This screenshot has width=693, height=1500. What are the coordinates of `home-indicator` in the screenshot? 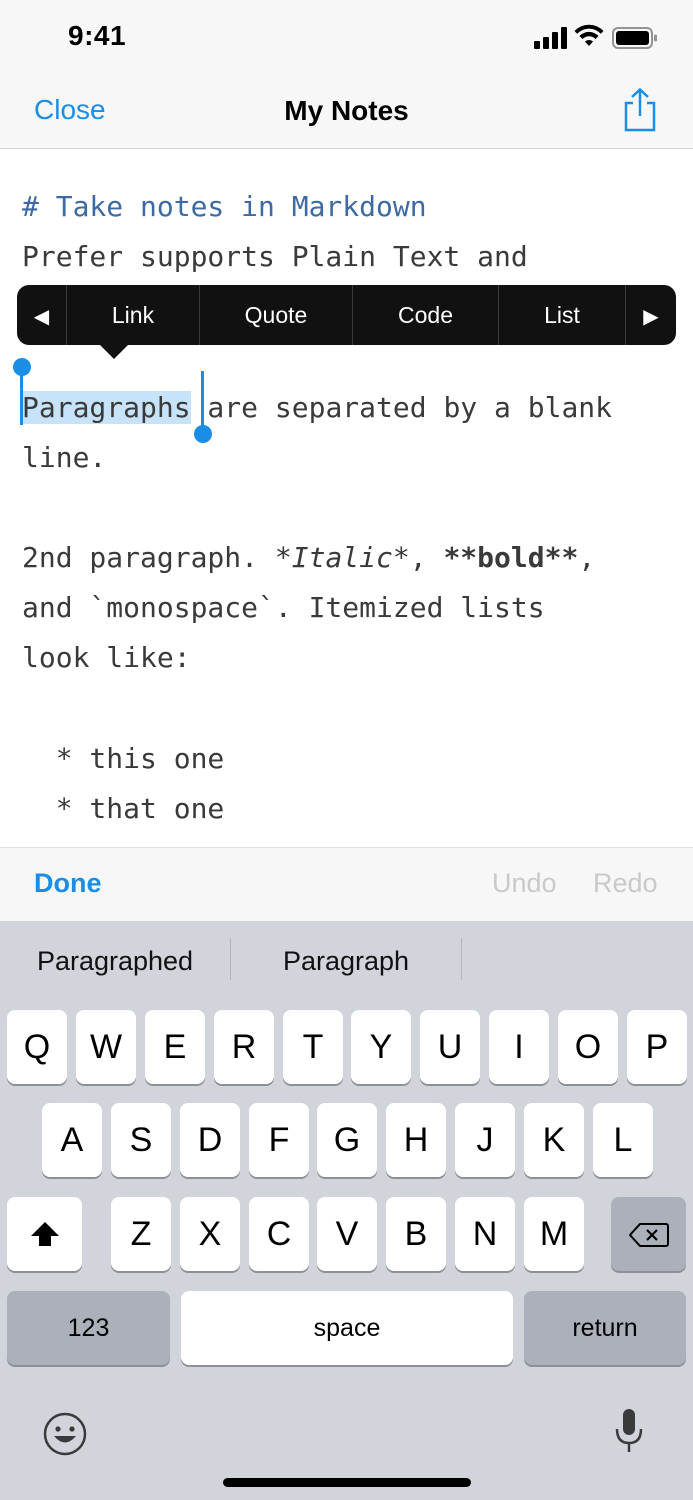 It's located at (347, 1482).